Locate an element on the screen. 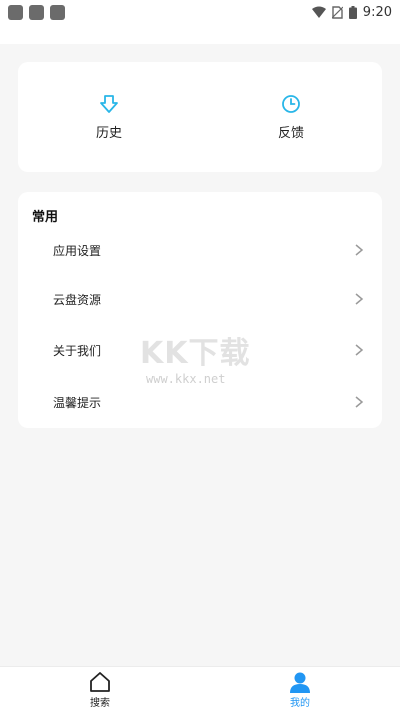  nav-tab-label: 我的 is located at coordinates (300, 703).